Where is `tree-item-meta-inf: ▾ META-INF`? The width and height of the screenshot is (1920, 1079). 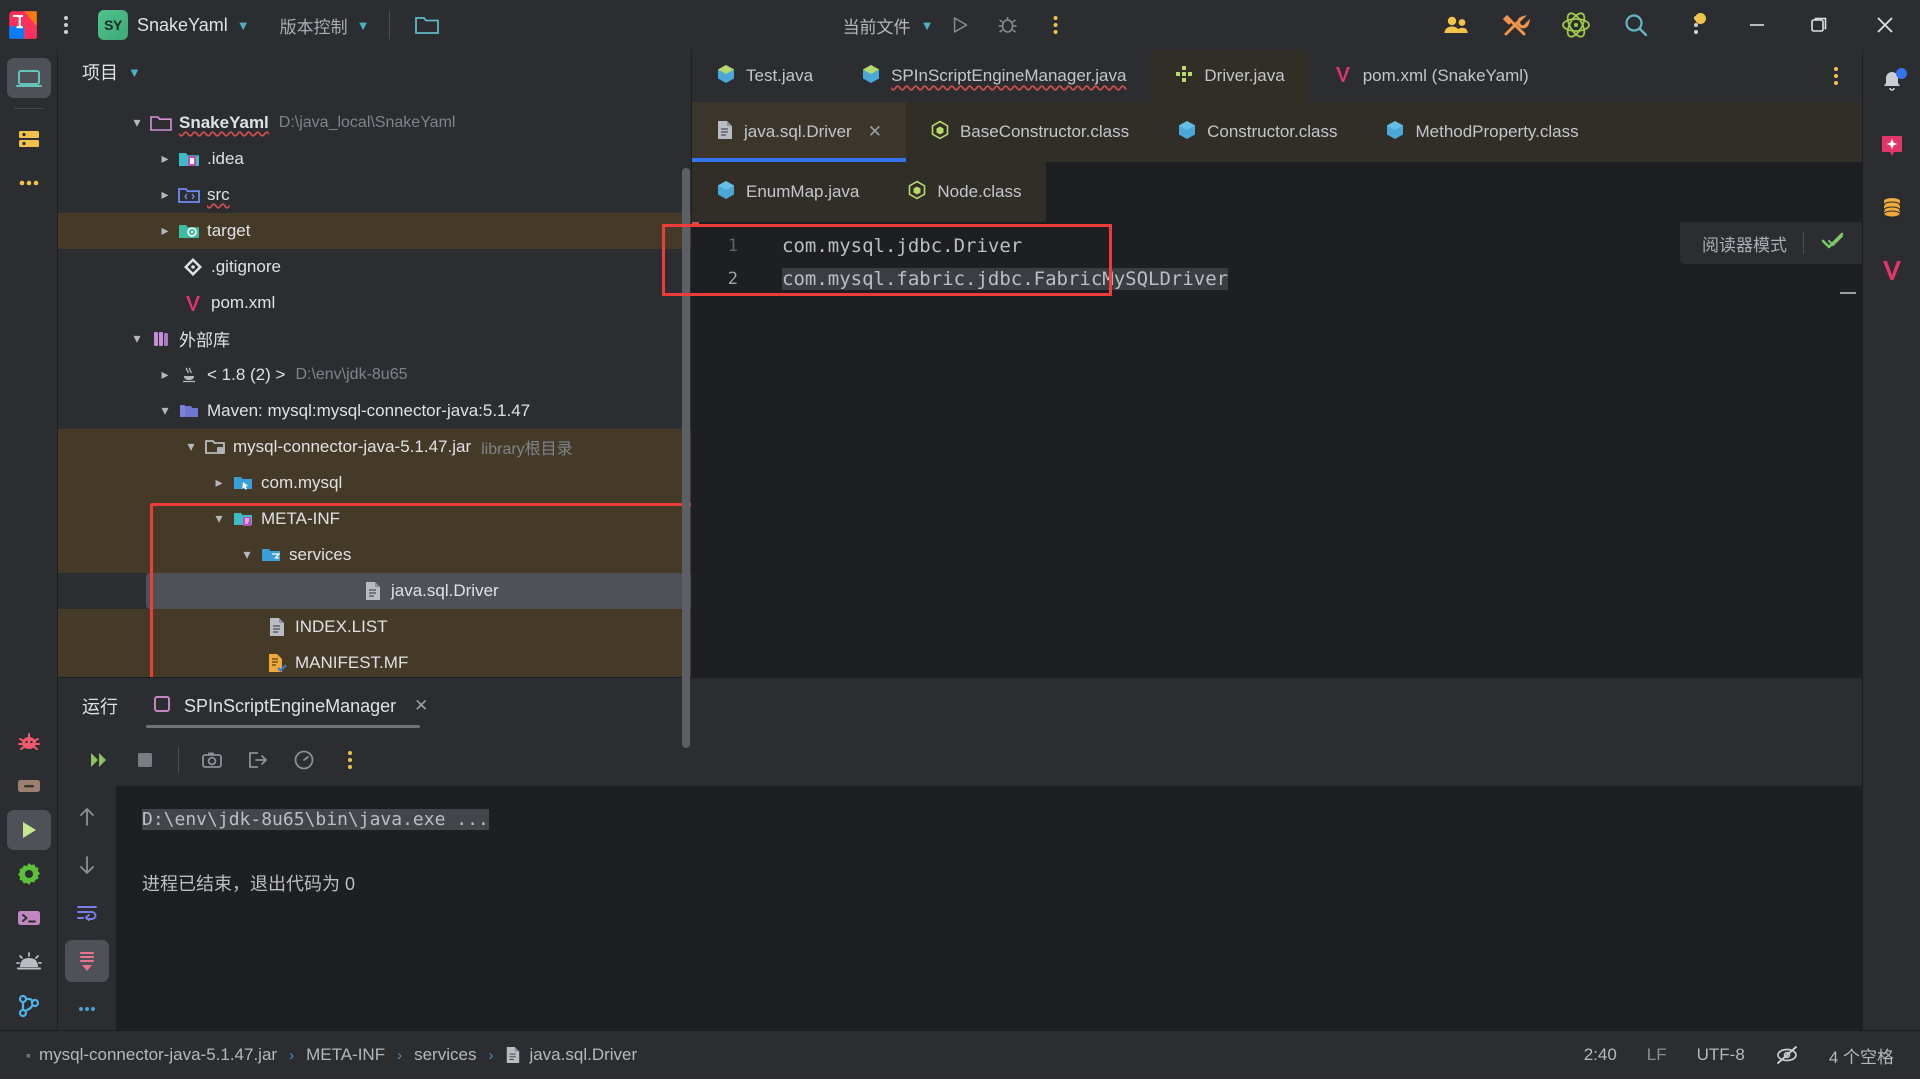
tree-item-meta-inf: ▾ META-INF is located at coordinates (375, 518).